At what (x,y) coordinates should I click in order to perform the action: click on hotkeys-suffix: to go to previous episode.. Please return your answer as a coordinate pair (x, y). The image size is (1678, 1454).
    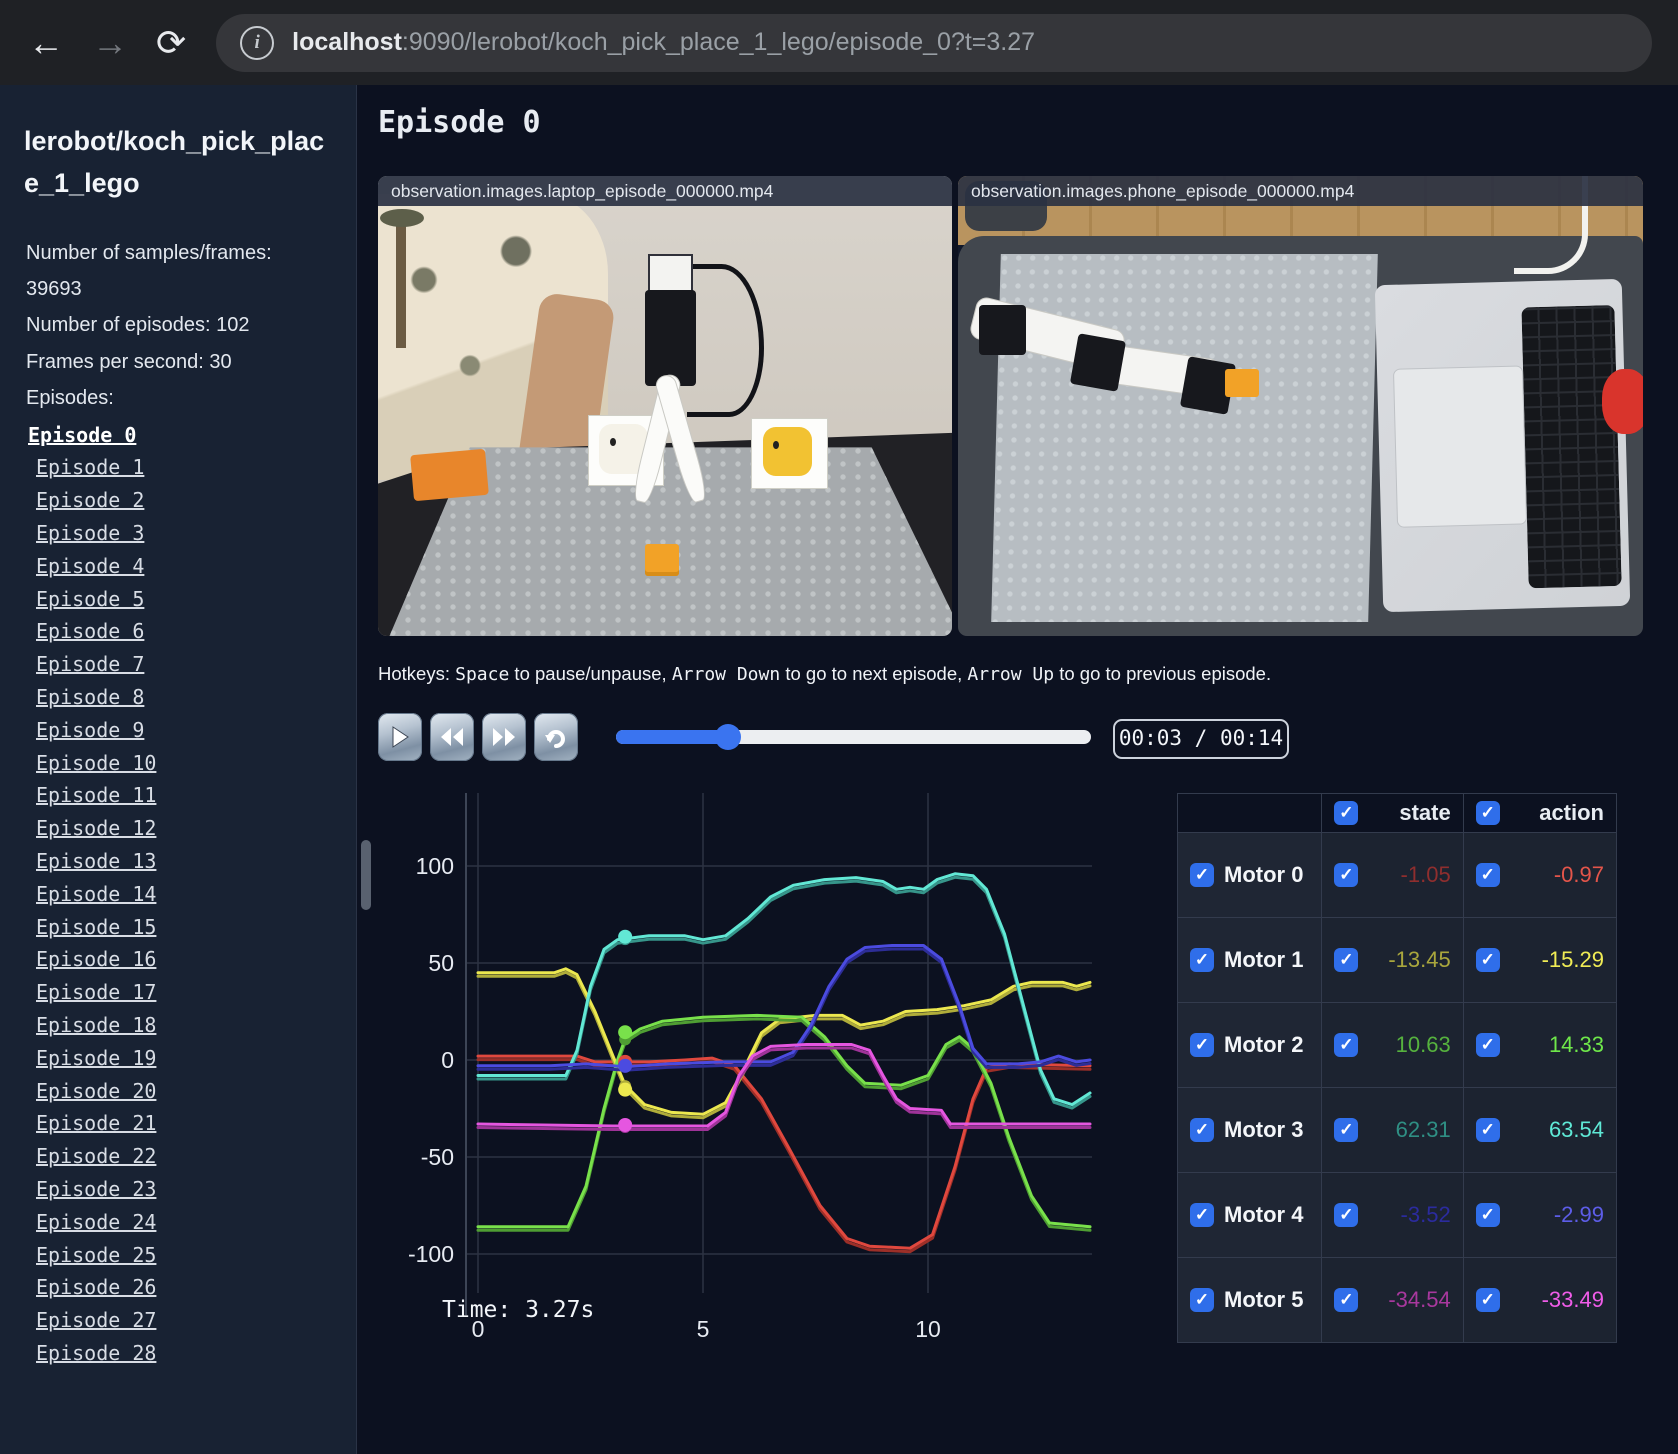
    Looking at the image, I should click on (1163, 673).